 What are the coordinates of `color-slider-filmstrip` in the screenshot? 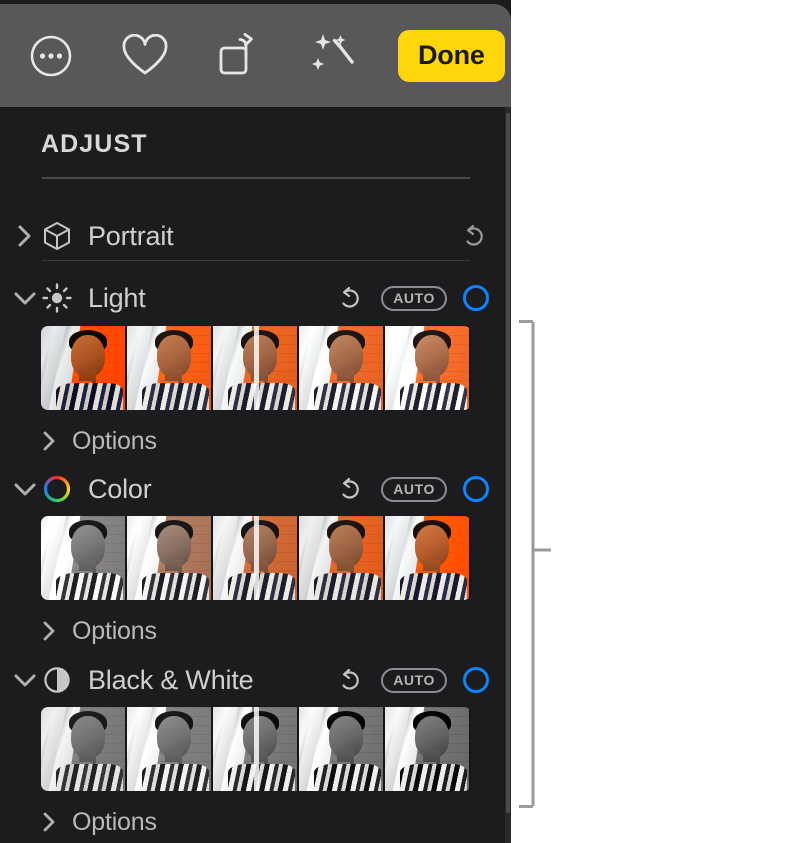 It's located at (256, 558).